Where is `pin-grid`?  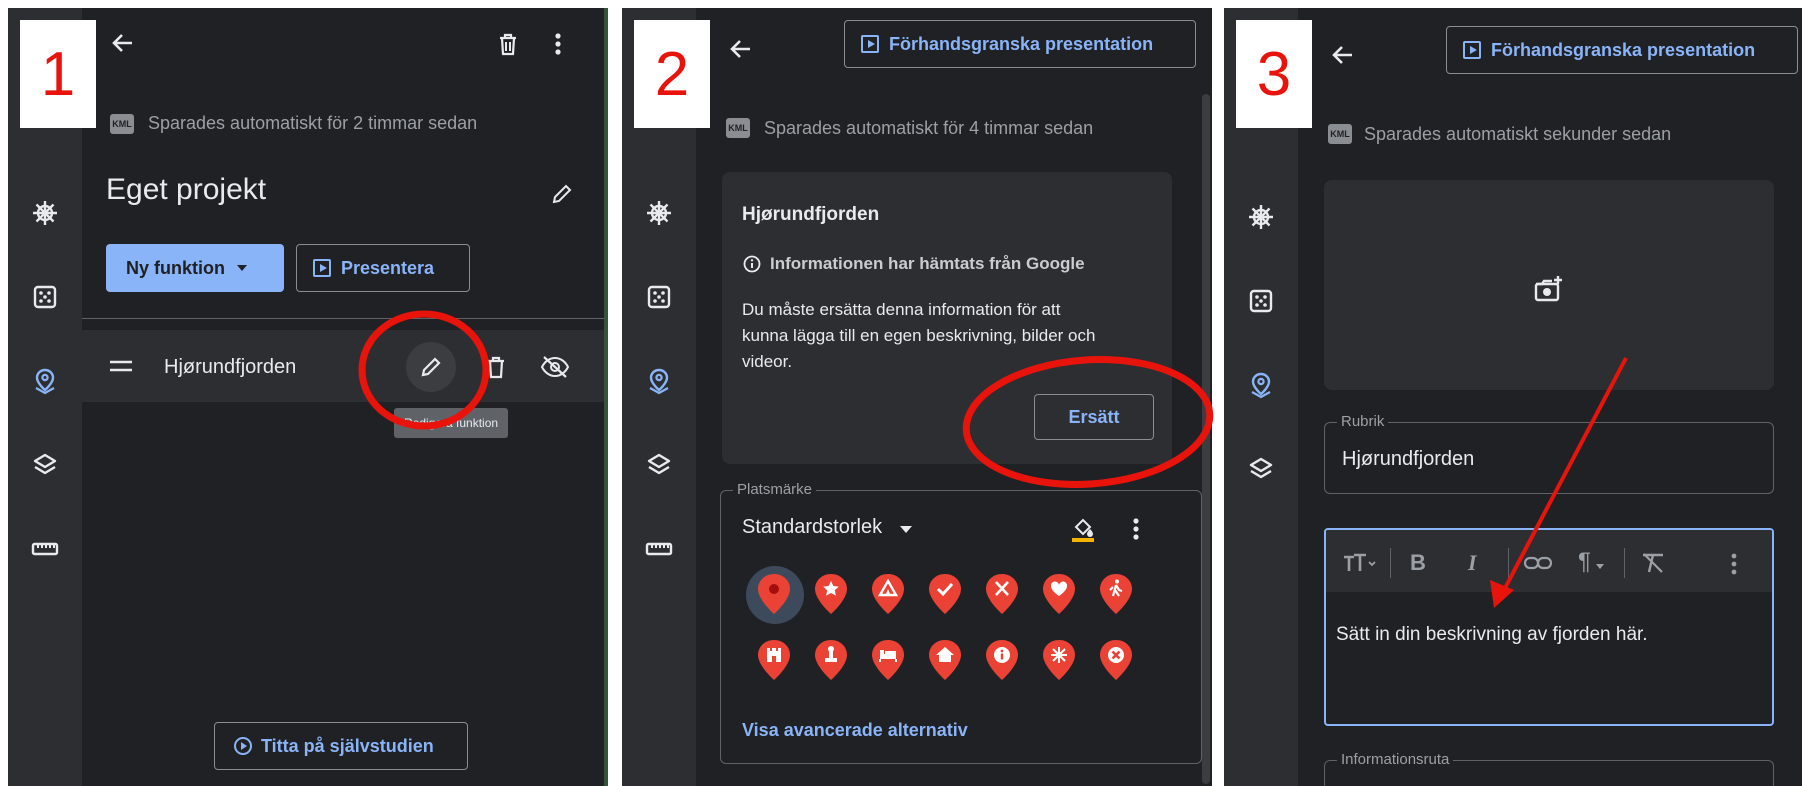 pin-grid is located at coordinates (953, 627).